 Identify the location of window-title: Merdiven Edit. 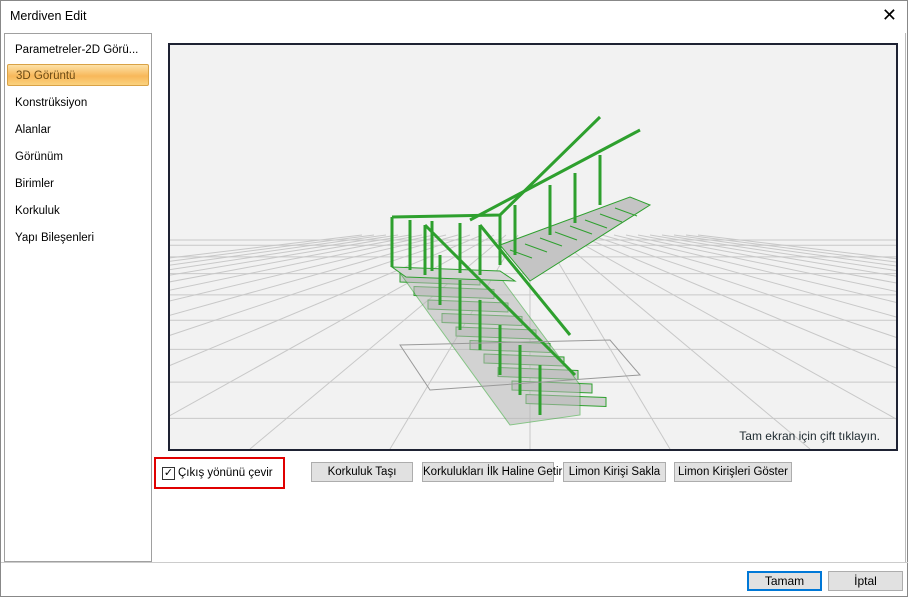
(48, 16).